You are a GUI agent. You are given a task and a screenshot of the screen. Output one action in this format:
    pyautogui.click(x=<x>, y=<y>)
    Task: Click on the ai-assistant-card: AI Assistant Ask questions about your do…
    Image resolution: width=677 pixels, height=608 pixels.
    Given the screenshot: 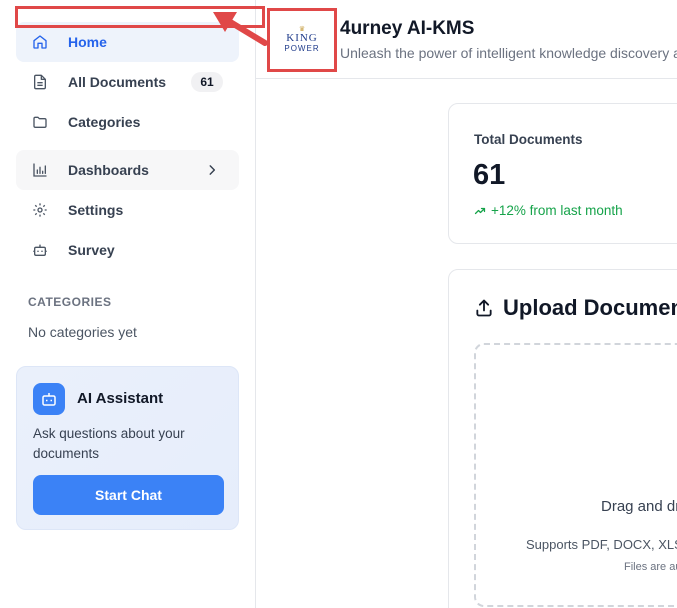 What is the action you would take?
    pyautogui.click(x=127, y=448)
    